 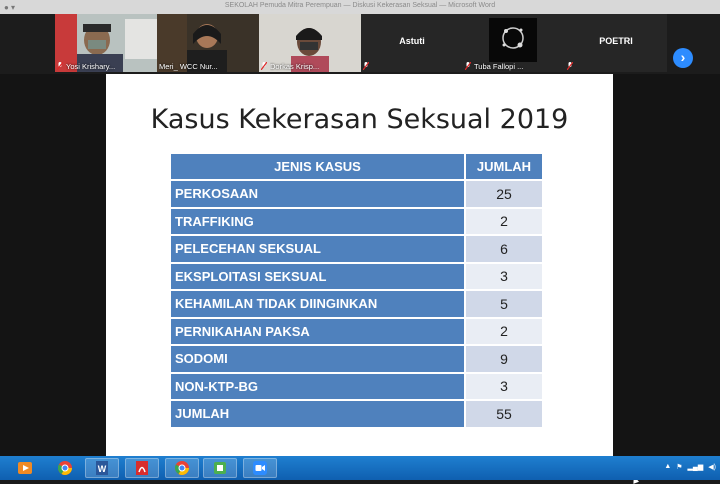 What do you see at coordinates (696, 467) in the screenshot?
I see `network-icon: ▂▄▆` at bounding box center [696, 467].